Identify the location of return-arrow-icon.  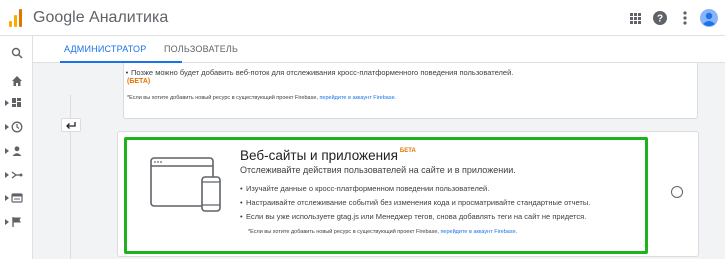
(71, 125).